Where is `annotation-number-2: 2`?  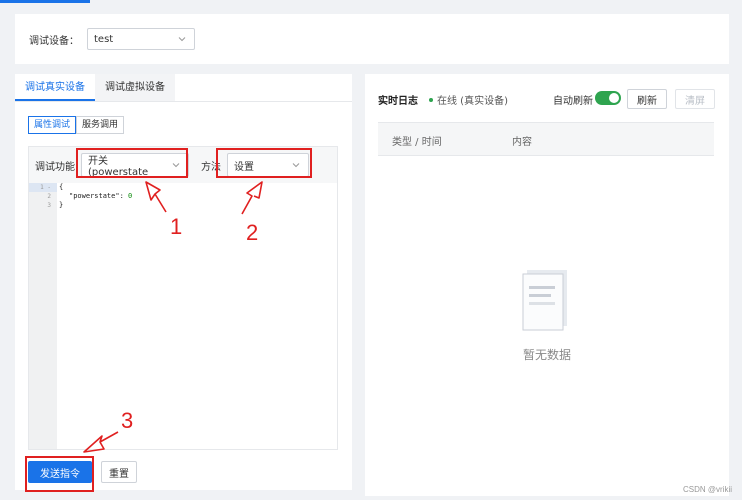
annotation-number-2: 2 is located at coordinates (252, 232).